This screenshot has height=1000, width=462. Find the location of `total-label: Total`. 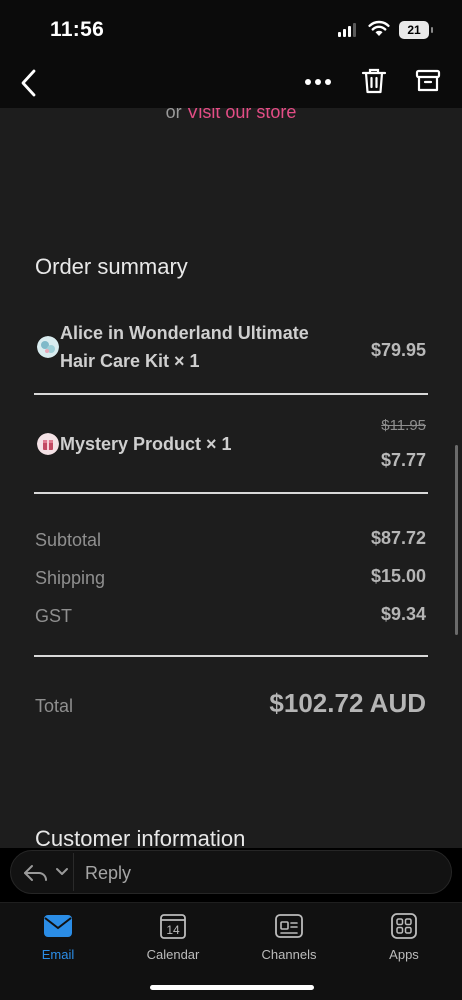

total-label: Total is located at coordinates (54, 706).